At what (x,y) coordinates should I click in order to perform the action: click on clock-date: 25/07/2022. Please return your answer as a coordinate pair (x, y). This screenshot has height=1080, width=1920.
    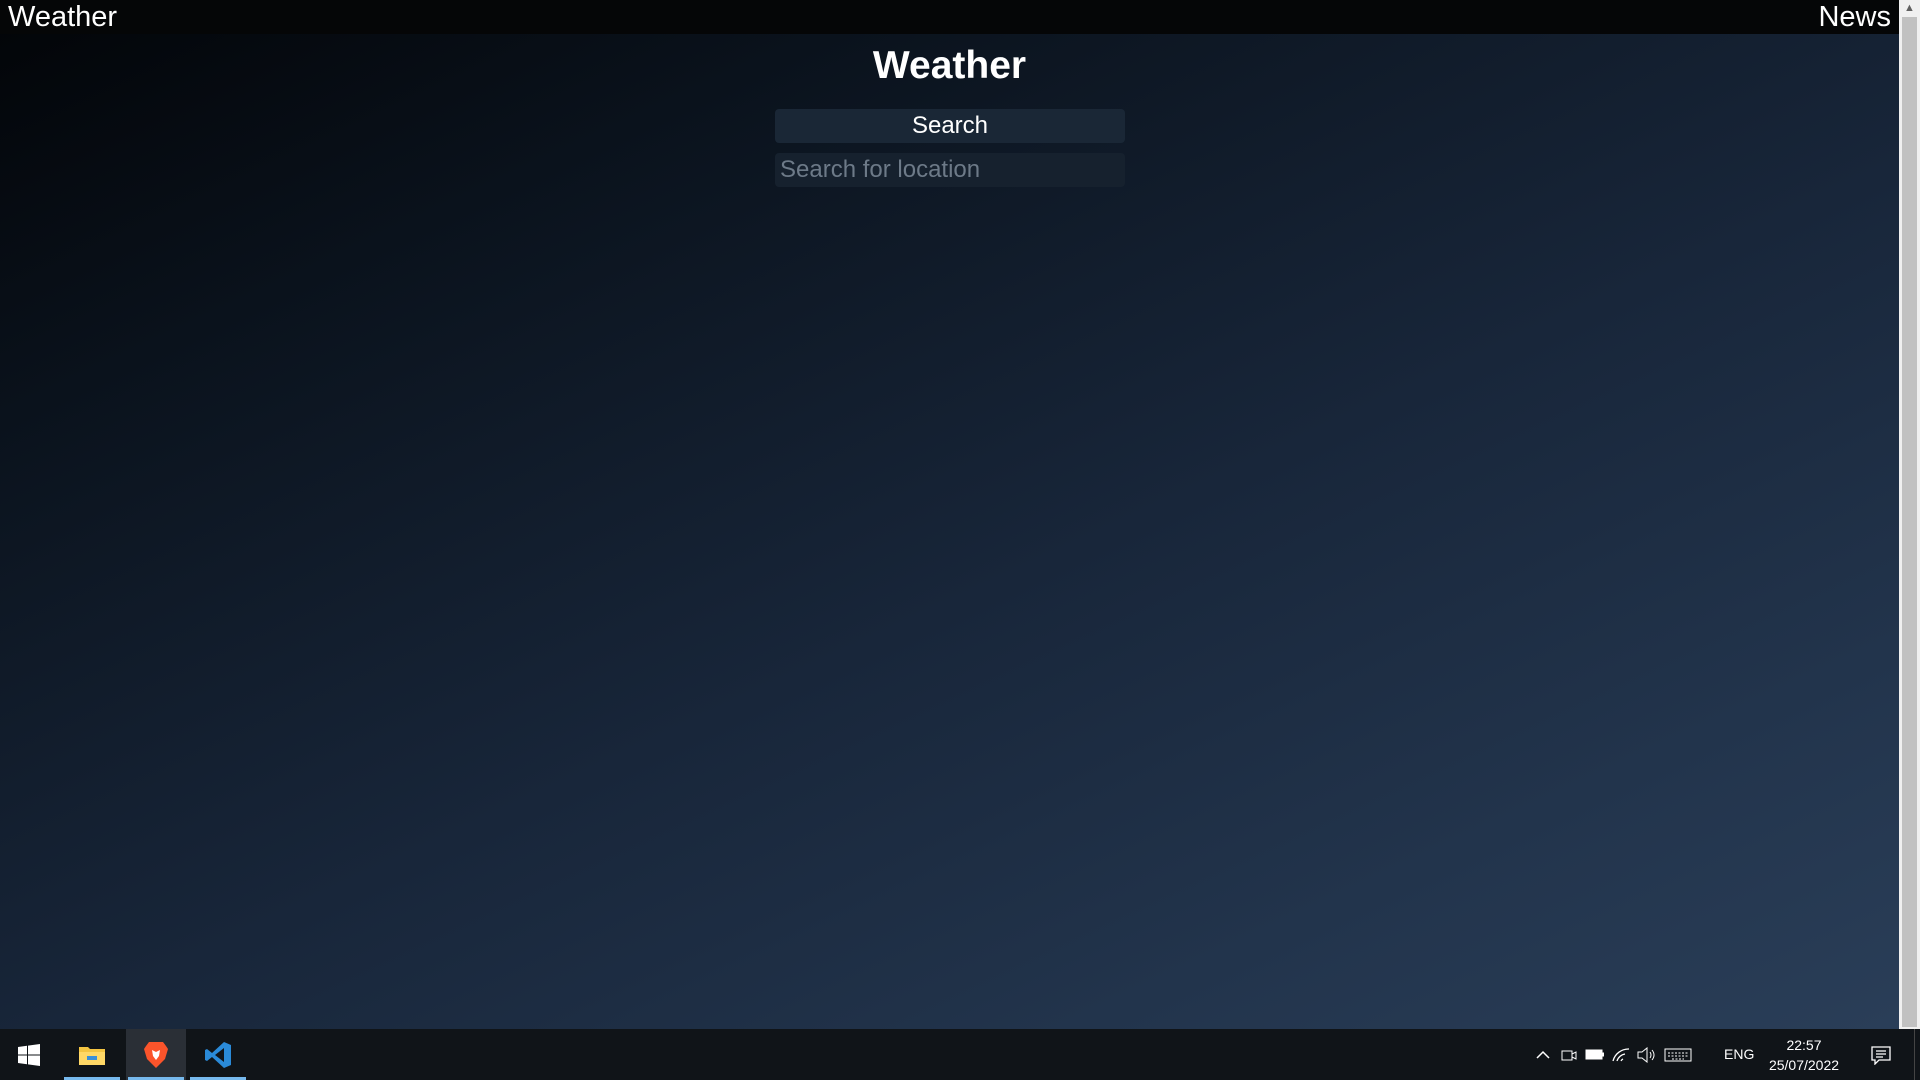
    Looking at the image, I should click on (1804, 1065).